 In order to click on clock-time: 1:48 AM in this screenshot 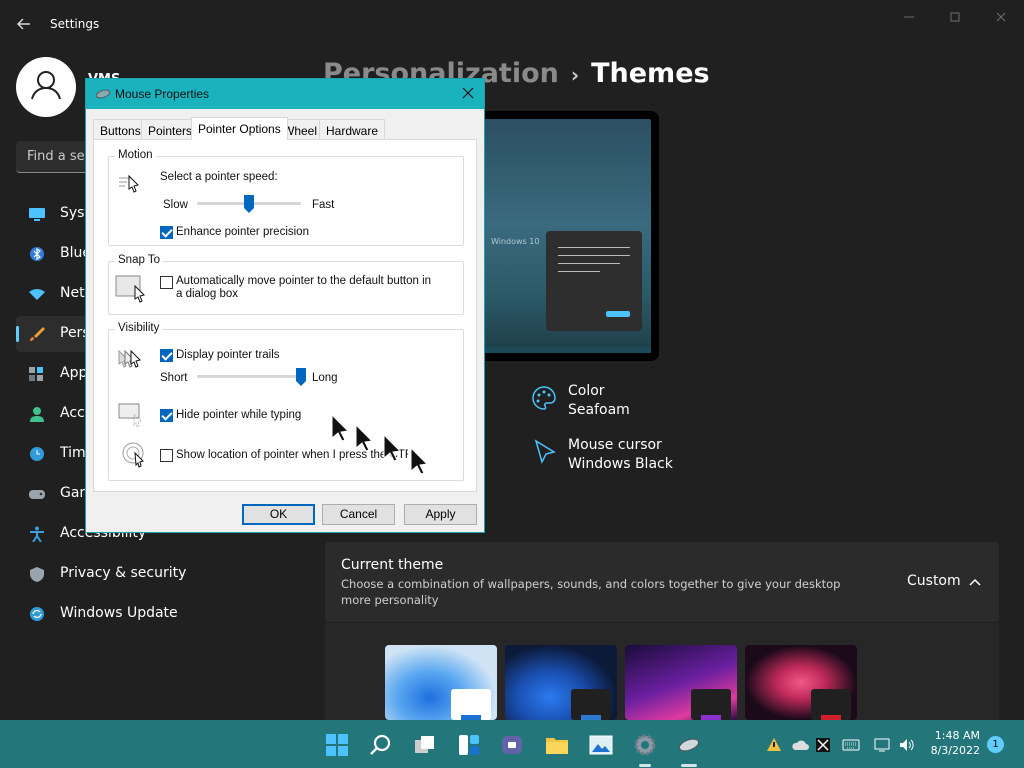, I will do `click(957, 735)`.